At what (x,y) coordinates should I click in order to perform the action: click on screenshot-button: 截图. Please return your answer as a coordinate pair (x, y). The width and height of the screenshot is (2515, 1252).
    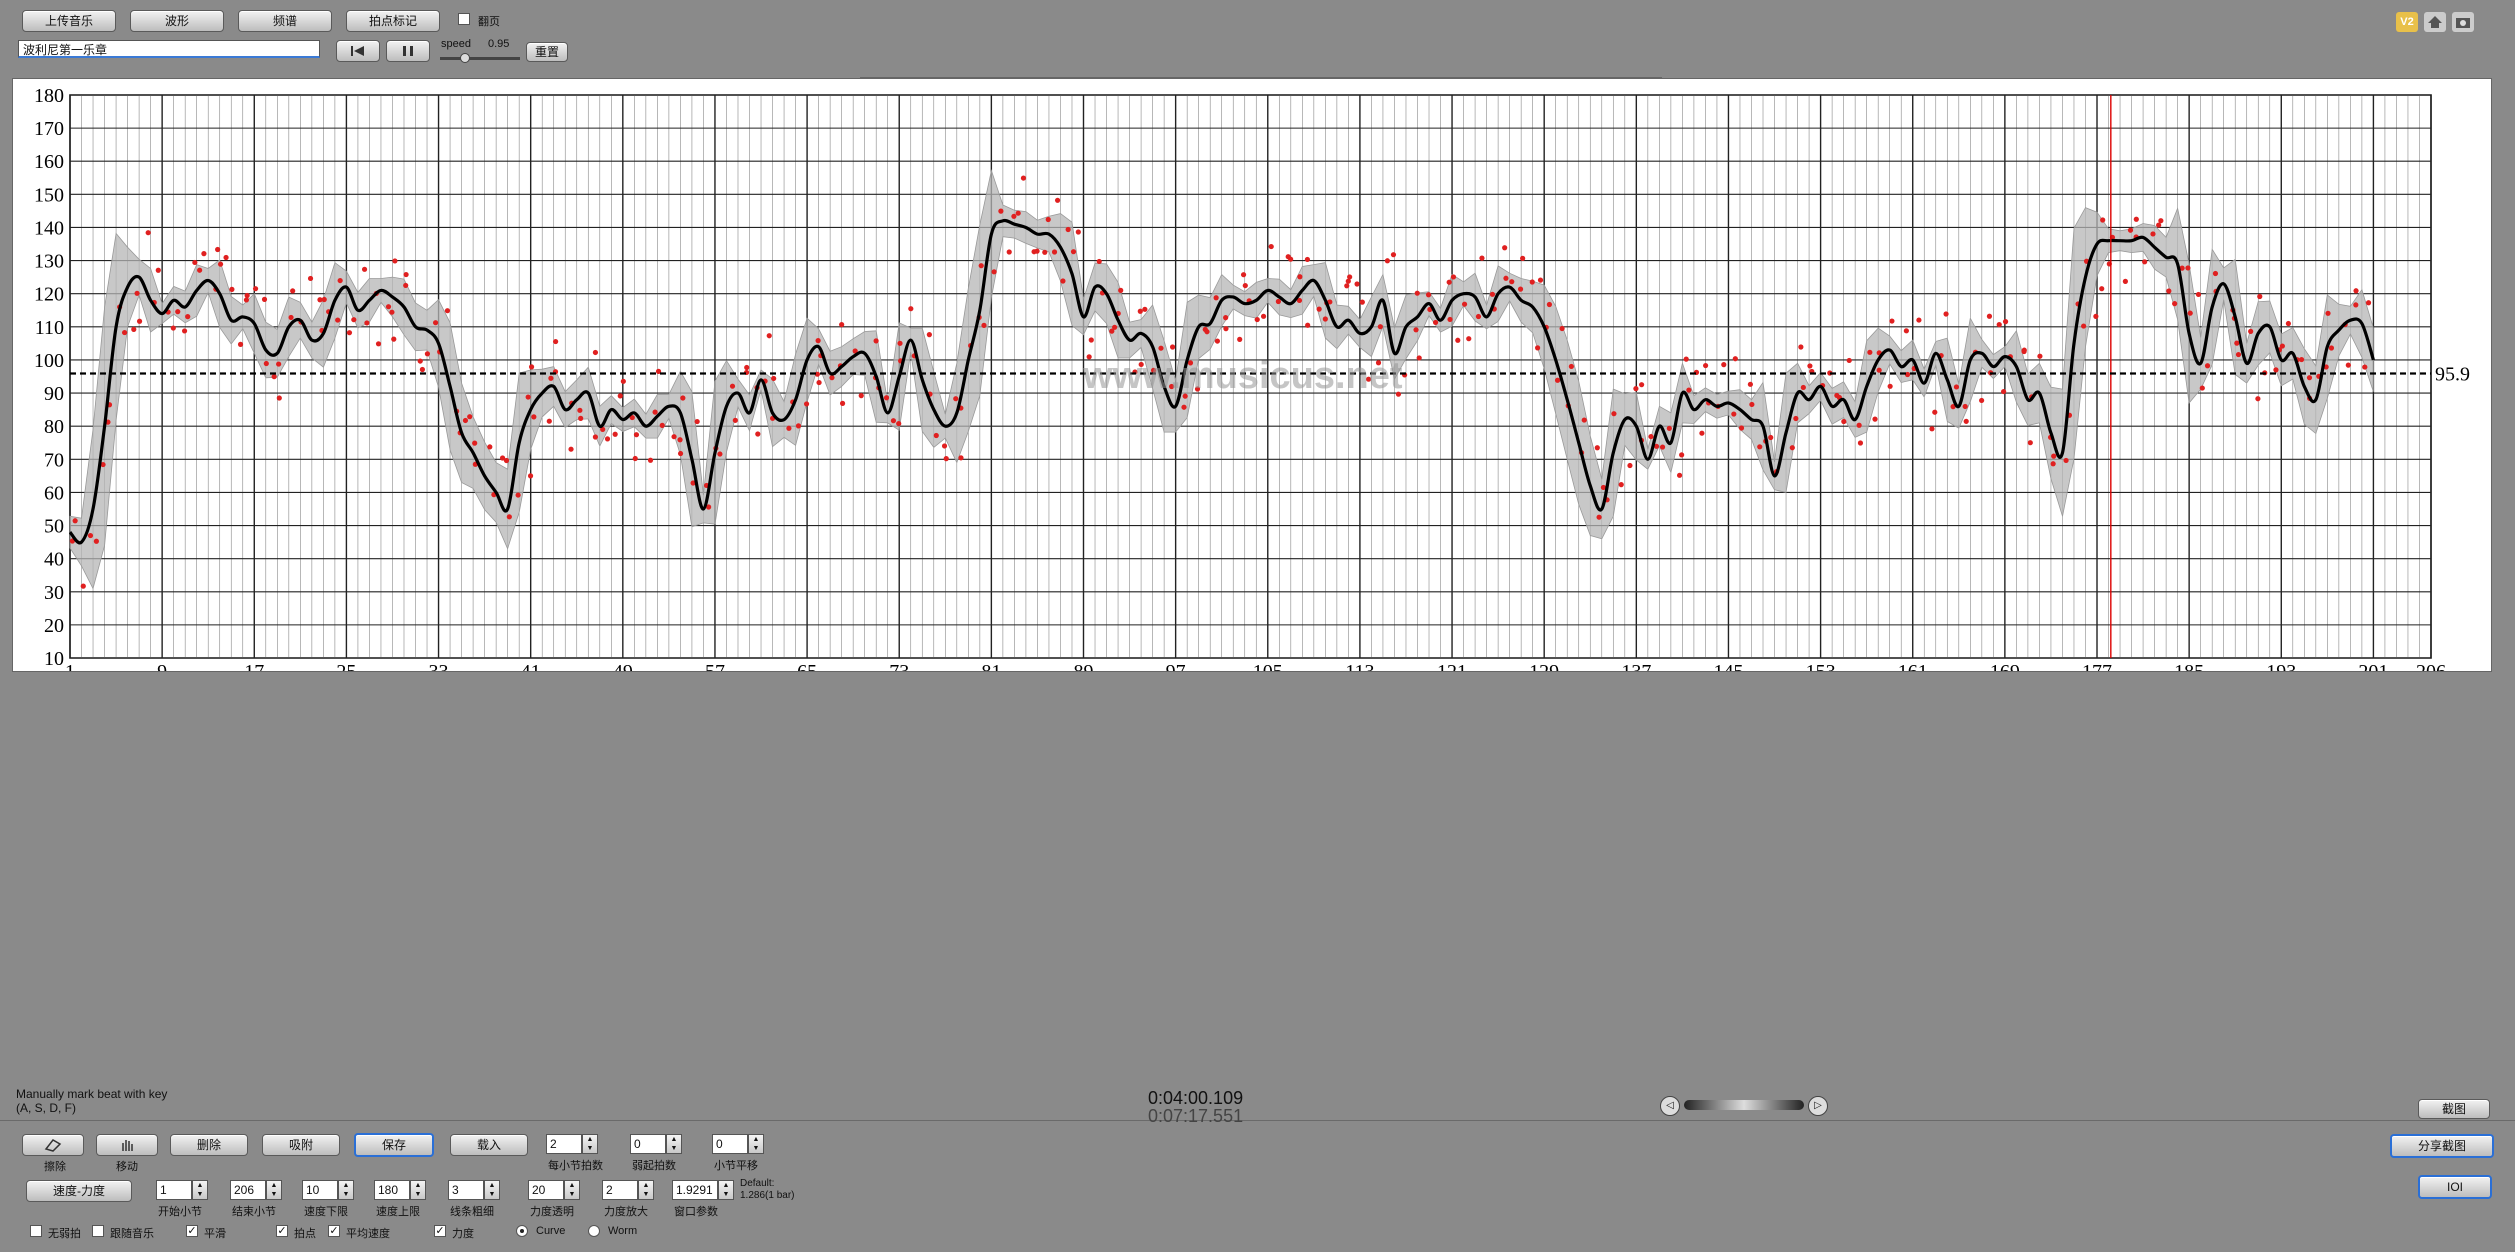
    Looking at the image, I should click on (2454, 1109).